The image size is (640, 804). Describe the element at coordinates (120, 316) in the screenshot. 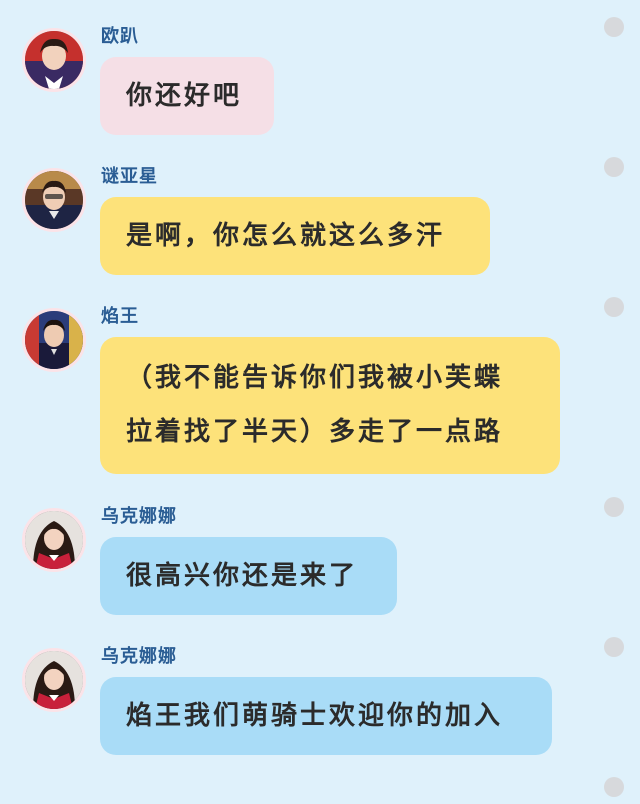

I see `sender-name: 焰王` at that location.